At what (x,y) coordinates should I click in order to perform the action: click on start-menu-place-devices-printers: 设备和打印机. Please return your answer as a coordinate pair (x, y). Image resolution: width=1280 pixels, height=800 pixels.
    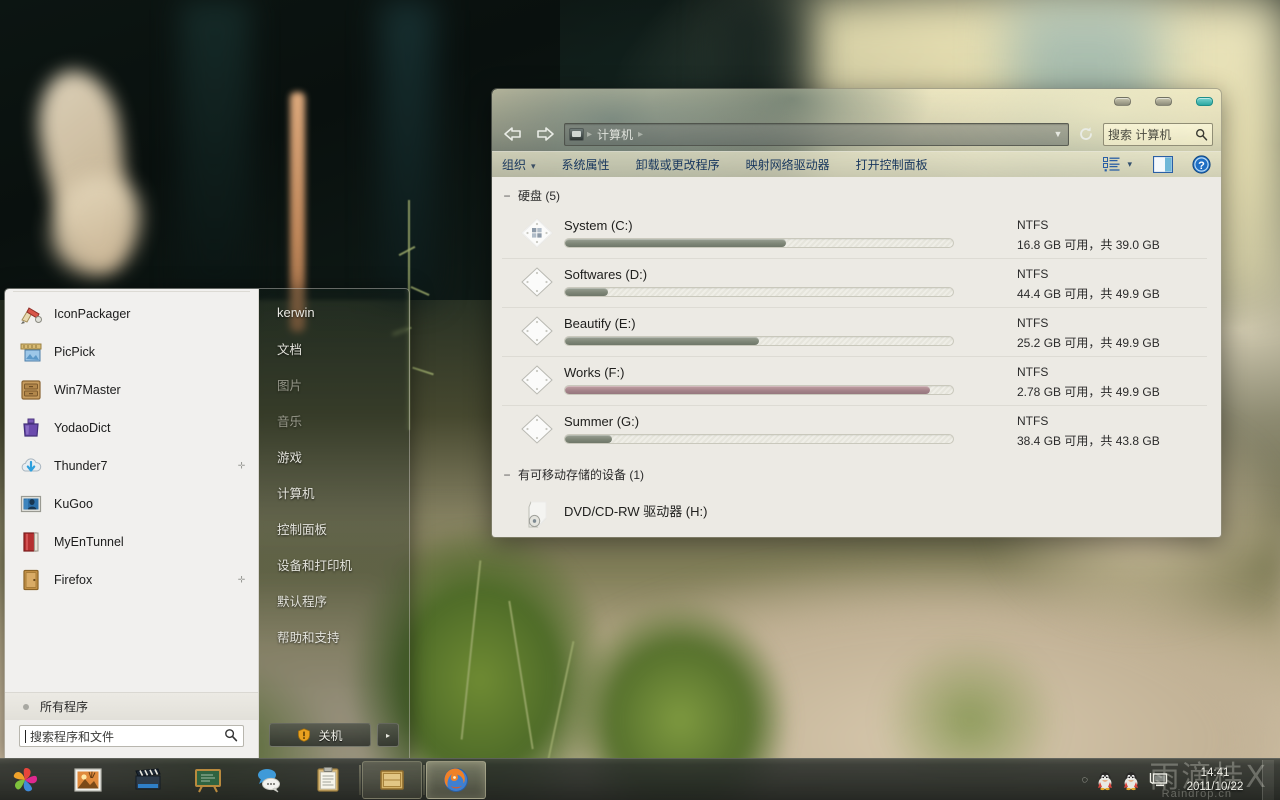
    Looking at the image, I should click on (334, 564).